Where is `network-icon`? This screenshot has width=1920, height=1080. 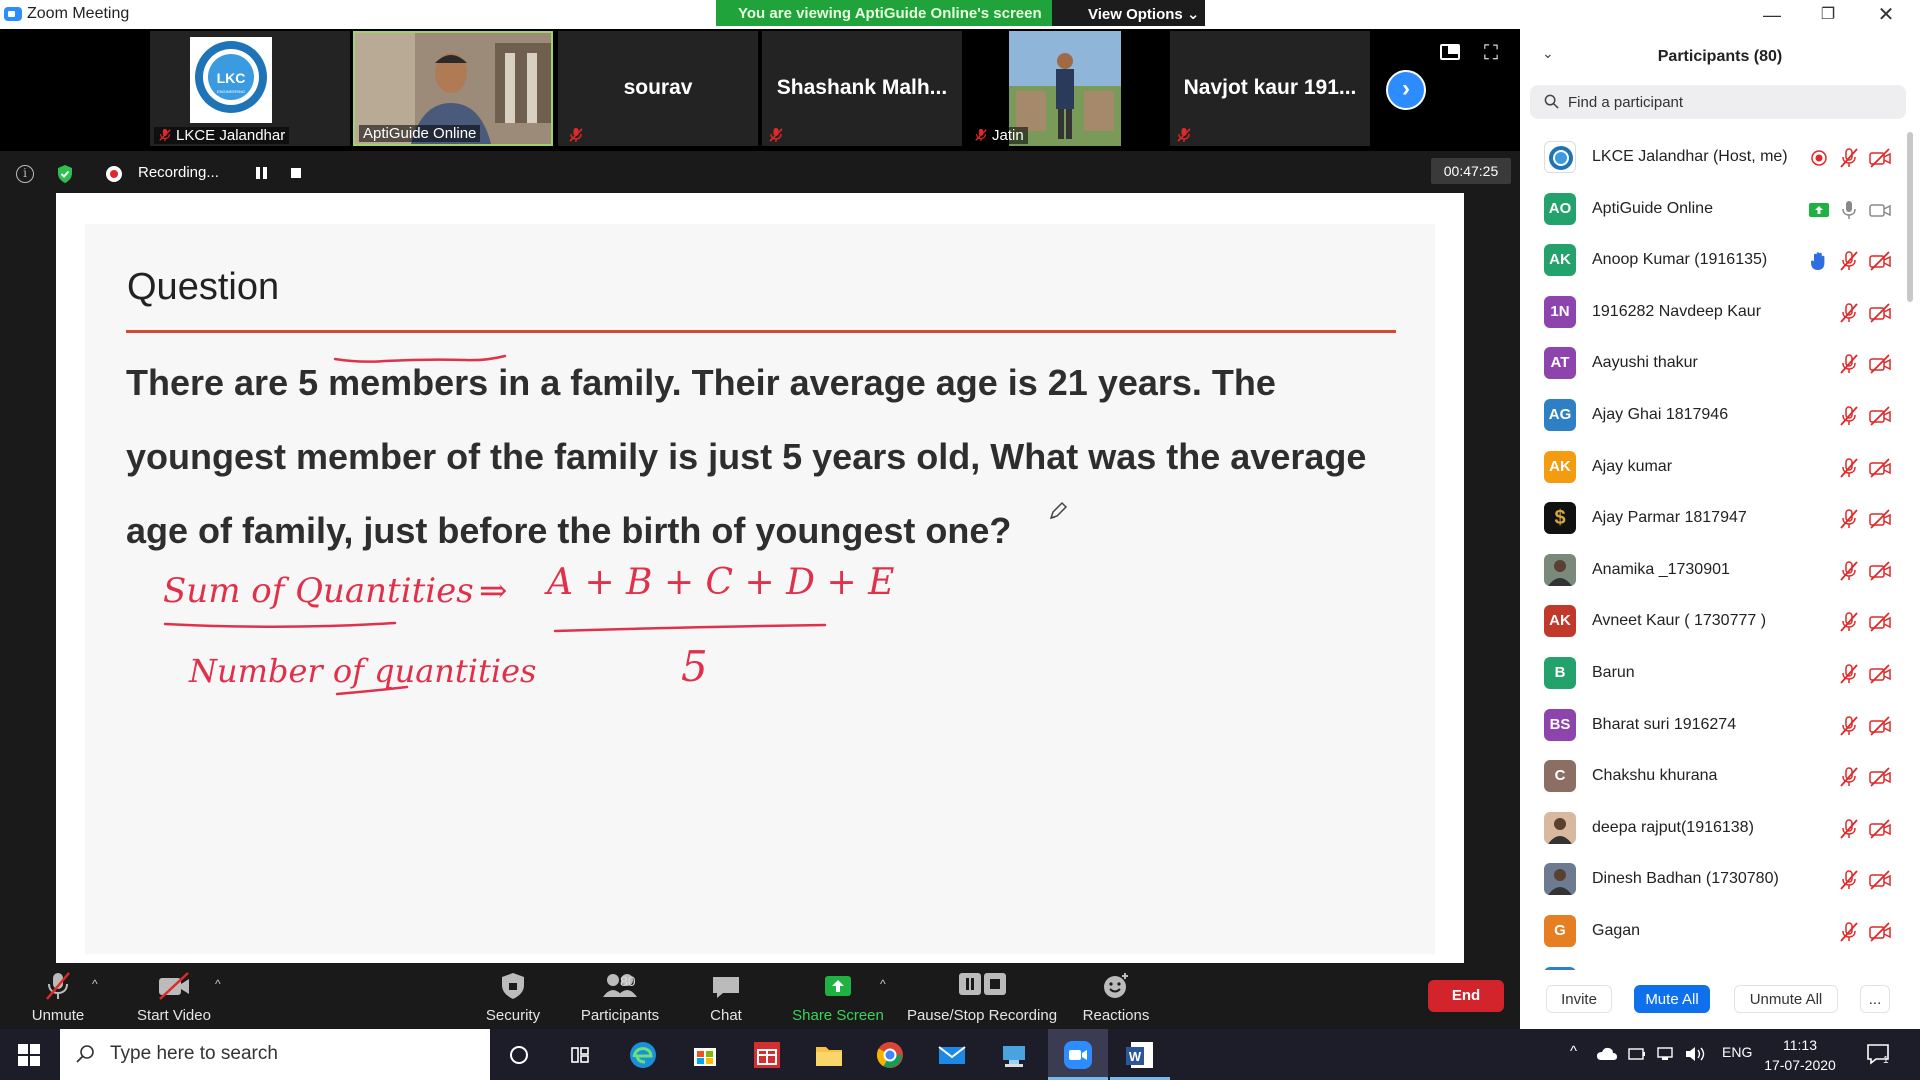
network-icon is located at coordinates (1666, 1054).